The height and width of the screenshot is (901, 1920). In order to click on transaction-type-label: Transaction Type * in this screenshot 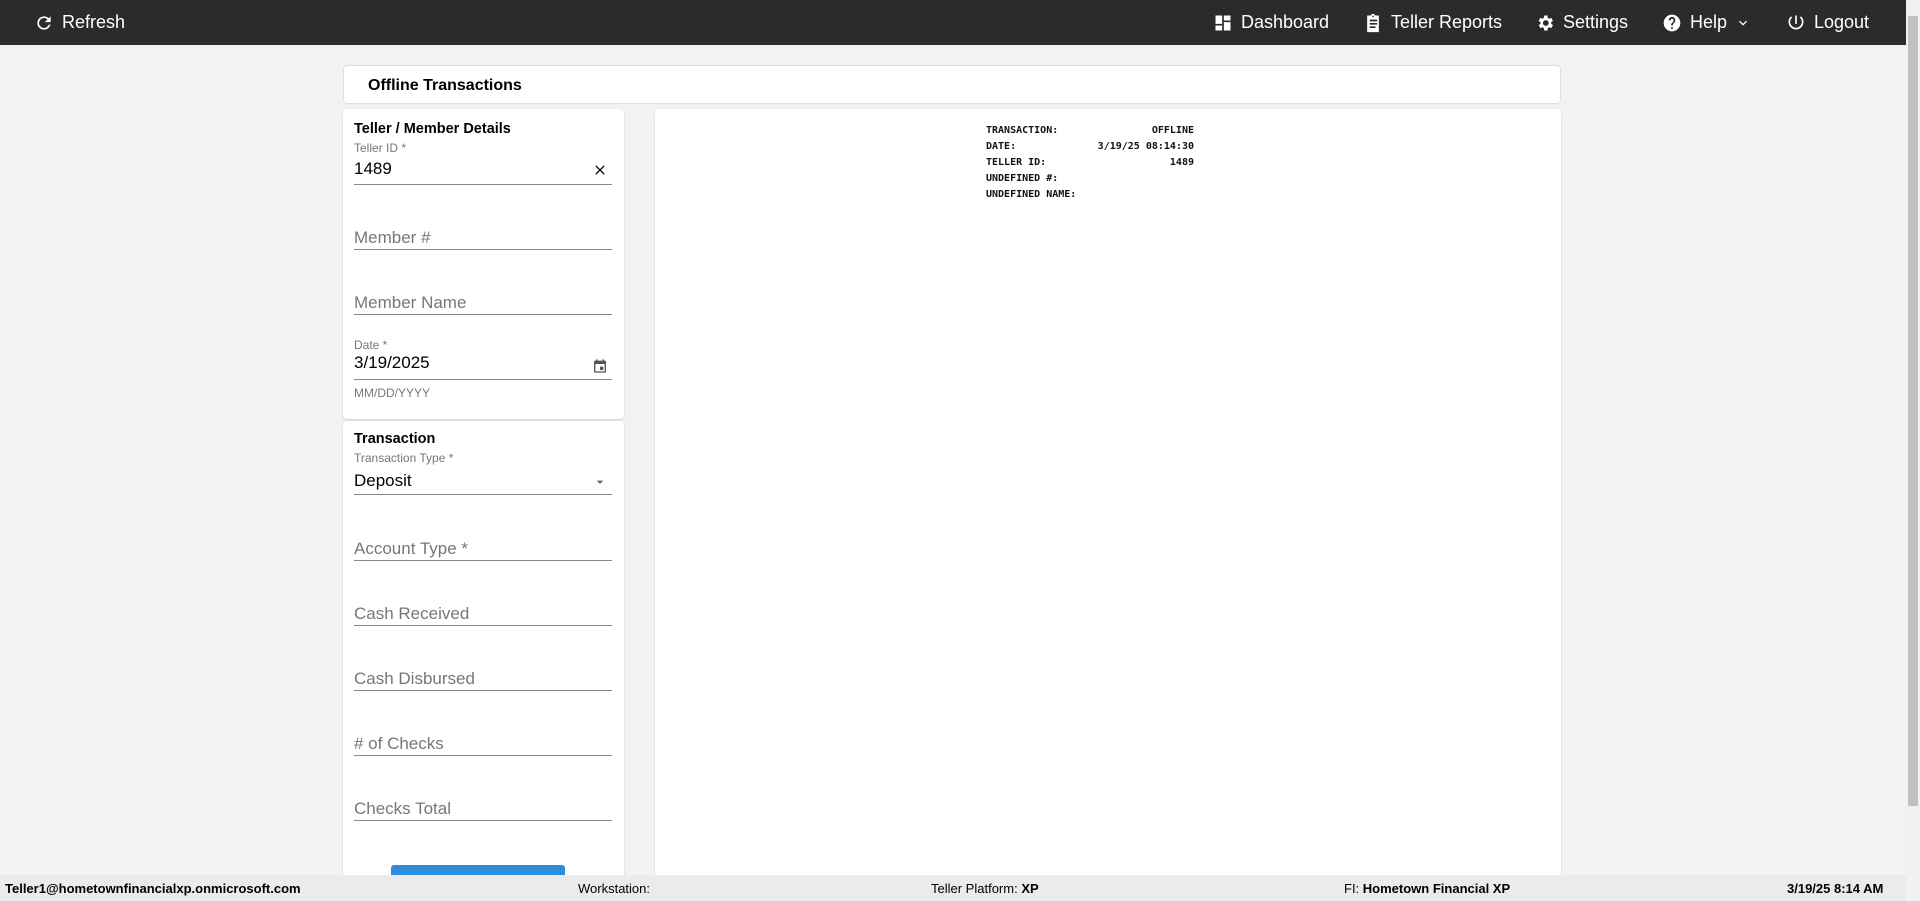, I will do `click(404, 458)`.